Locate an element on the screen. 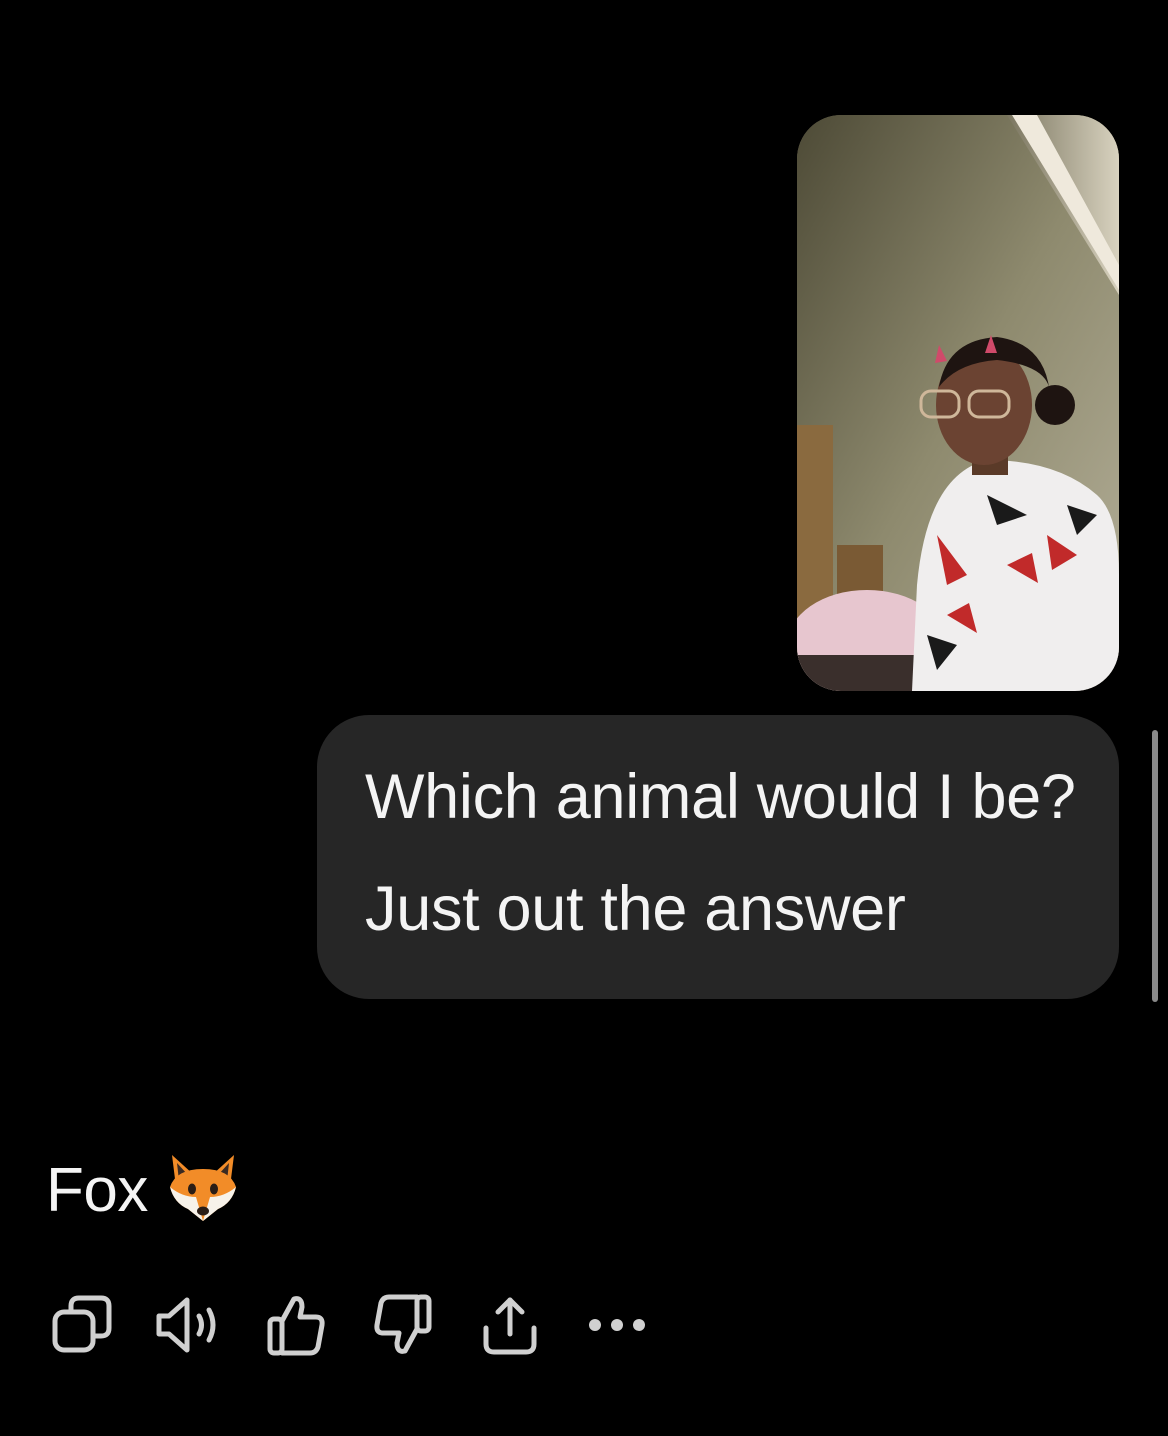 Image resolution: width=1168 pixels, height=1436 pixels. copy-button is located at coordinates (82, 1325).